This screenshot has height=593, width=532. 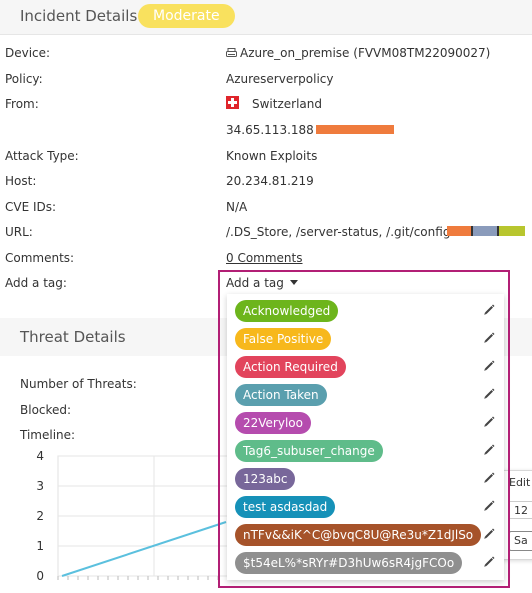 I want to click on tag-pill: Action Required, so click(x=290, y=367).